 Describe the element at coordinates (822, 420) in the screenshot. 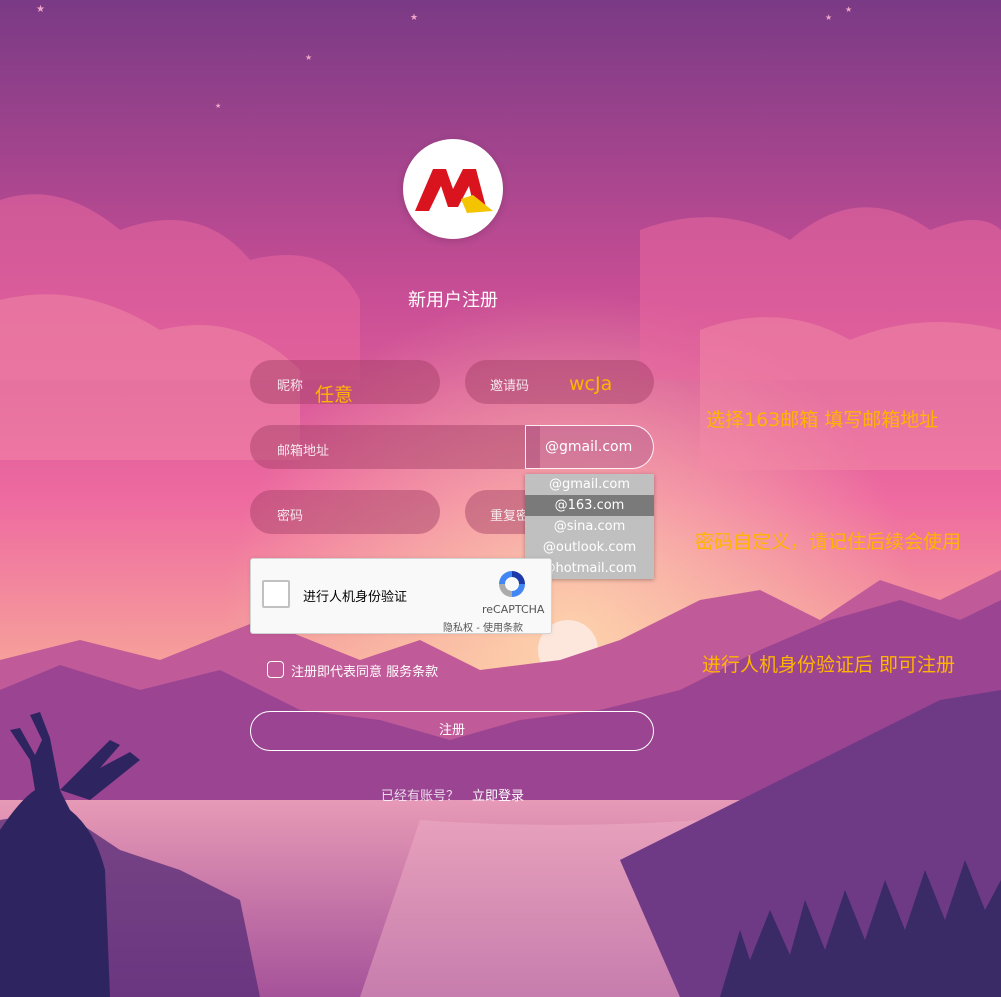

I see `email-annotation: 选择163邮箱 填写邮箱地址` at that location.